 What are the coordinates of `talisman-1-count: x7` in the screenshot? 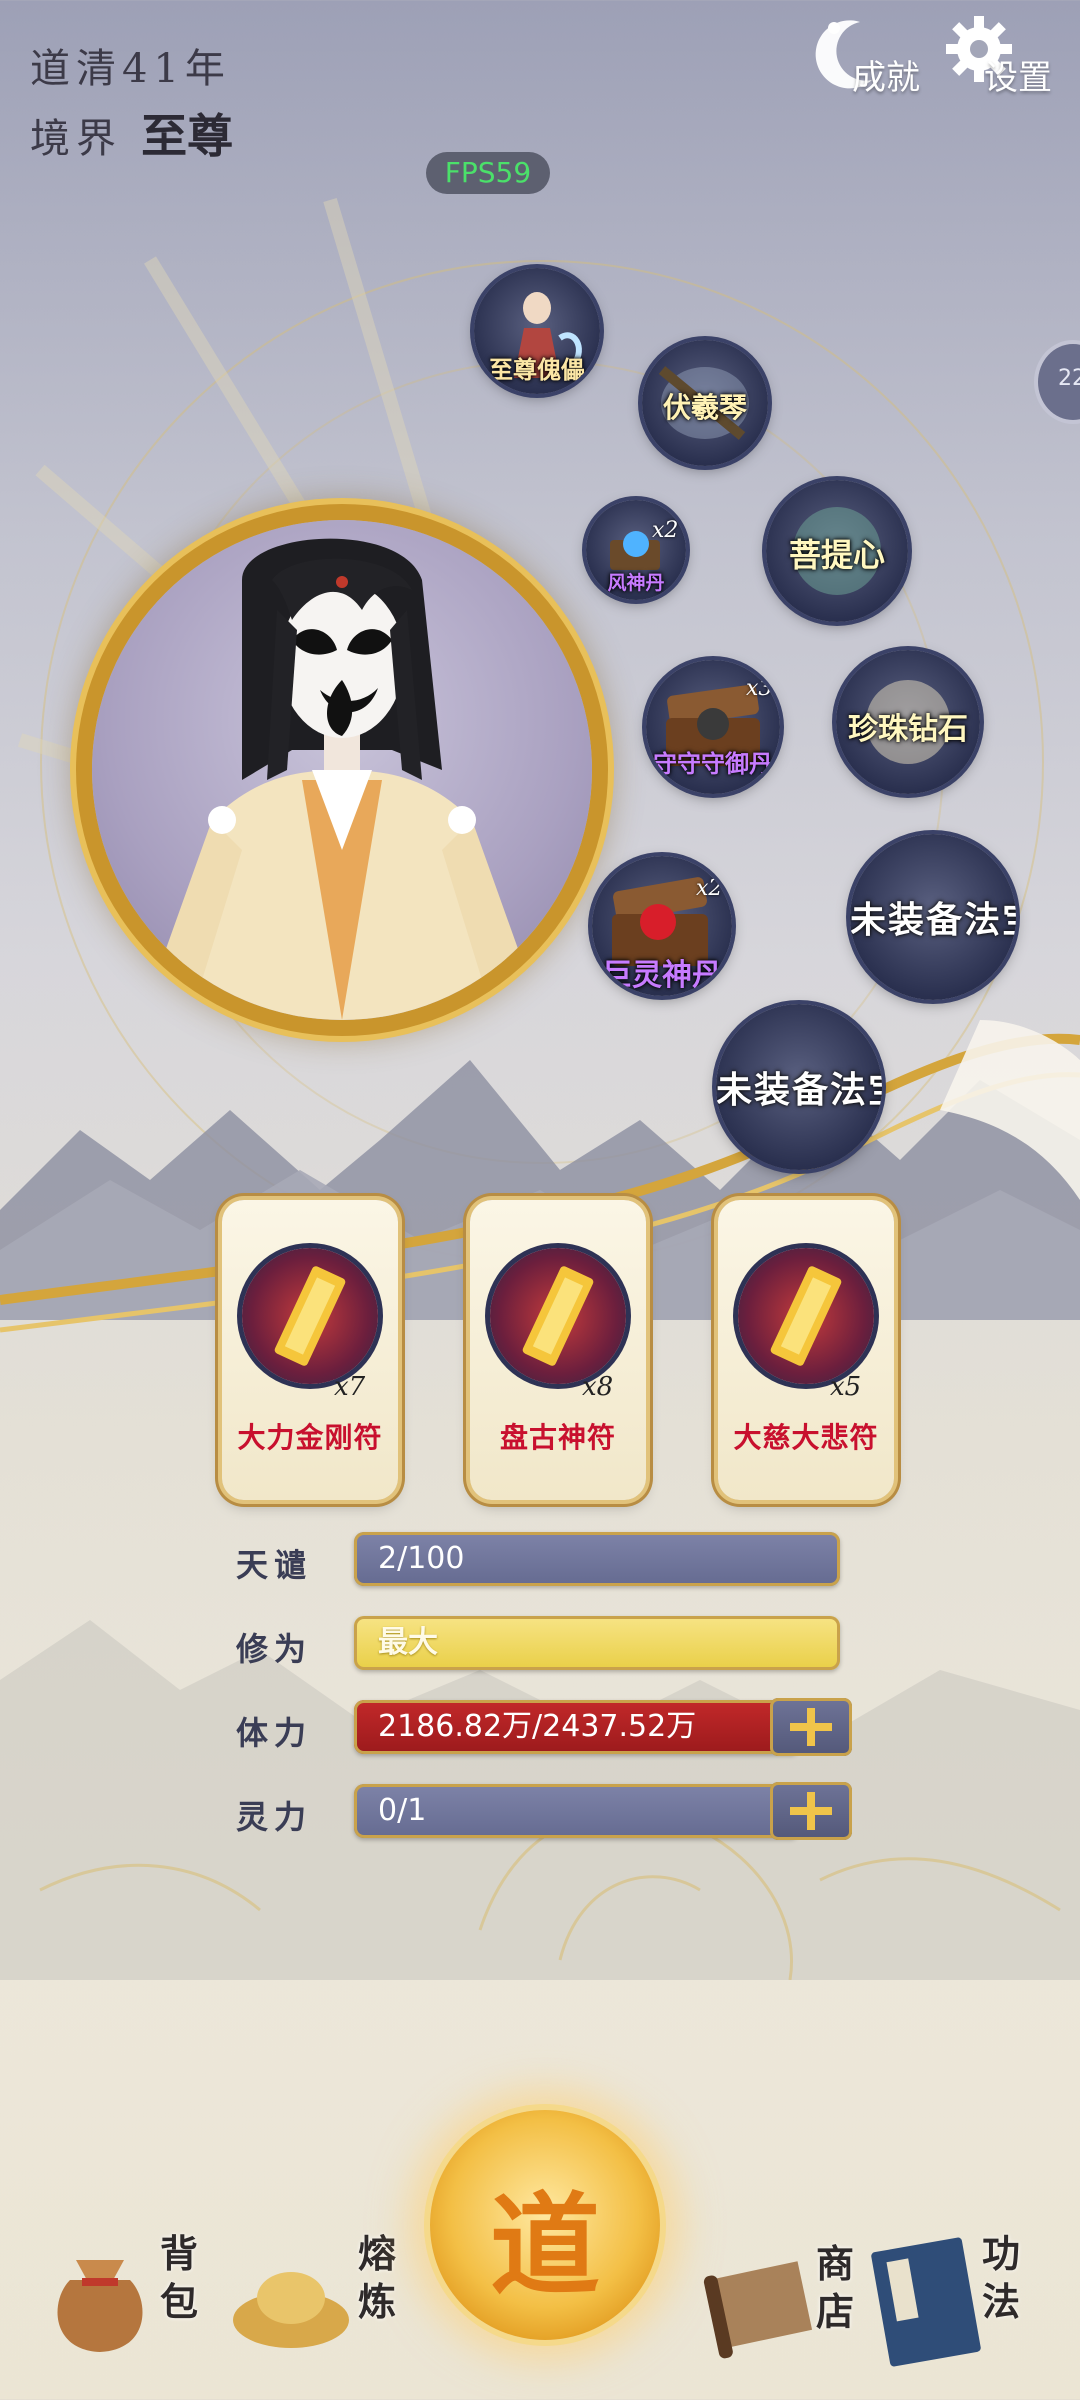 It's located at (350, 1387).